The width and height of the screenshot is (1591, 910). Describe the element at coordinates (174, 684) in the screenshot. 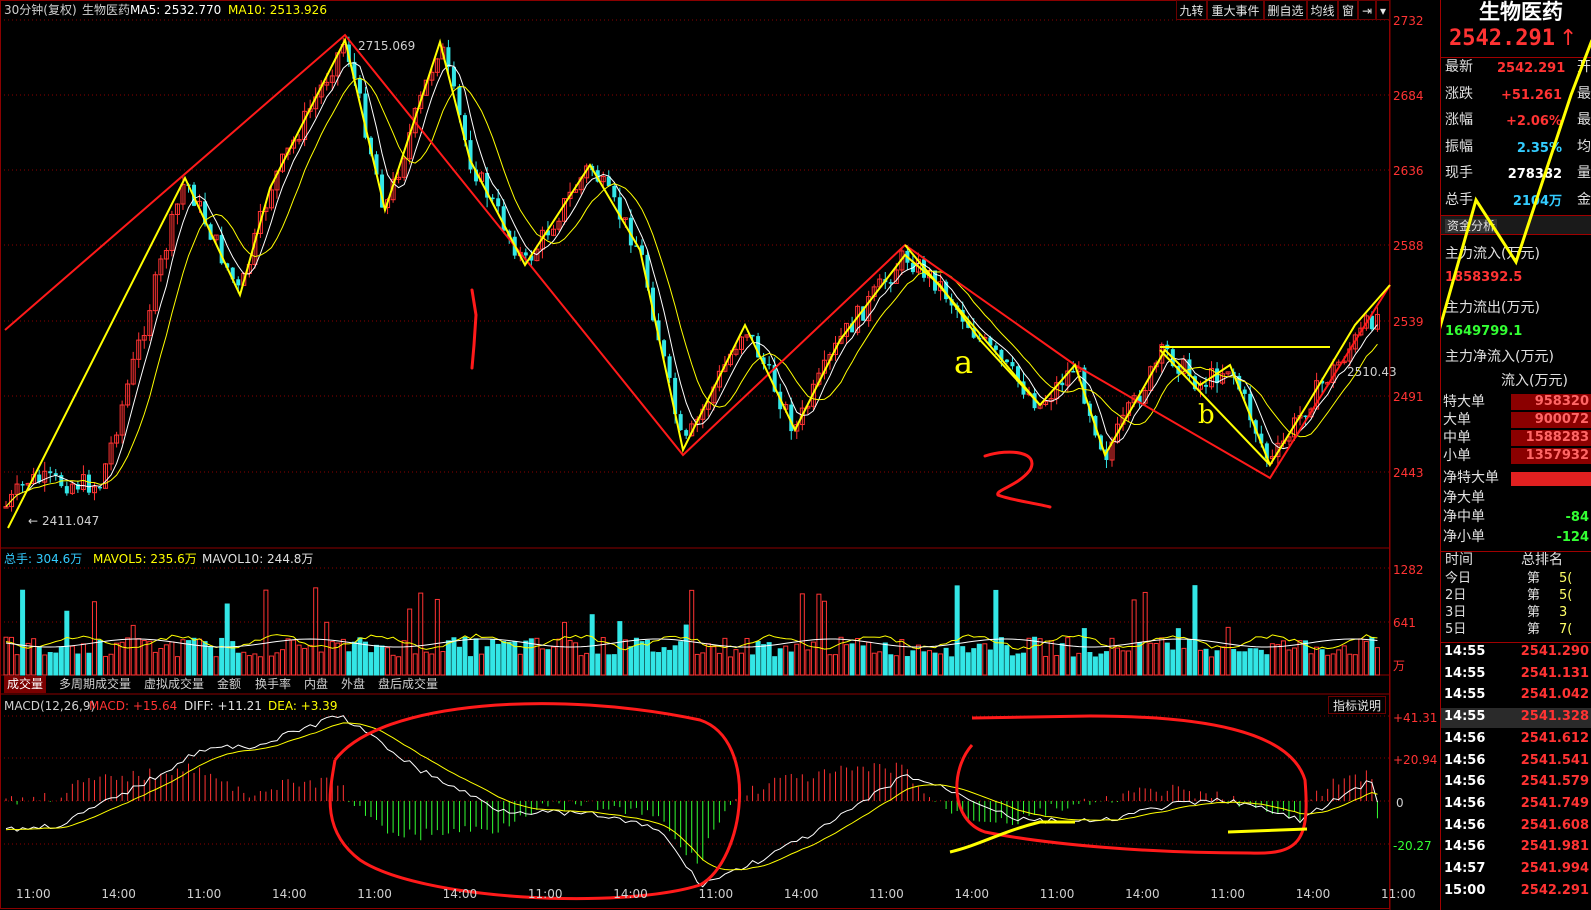

I see `tab-virtual-volume: 虚拟成交量` at that location.